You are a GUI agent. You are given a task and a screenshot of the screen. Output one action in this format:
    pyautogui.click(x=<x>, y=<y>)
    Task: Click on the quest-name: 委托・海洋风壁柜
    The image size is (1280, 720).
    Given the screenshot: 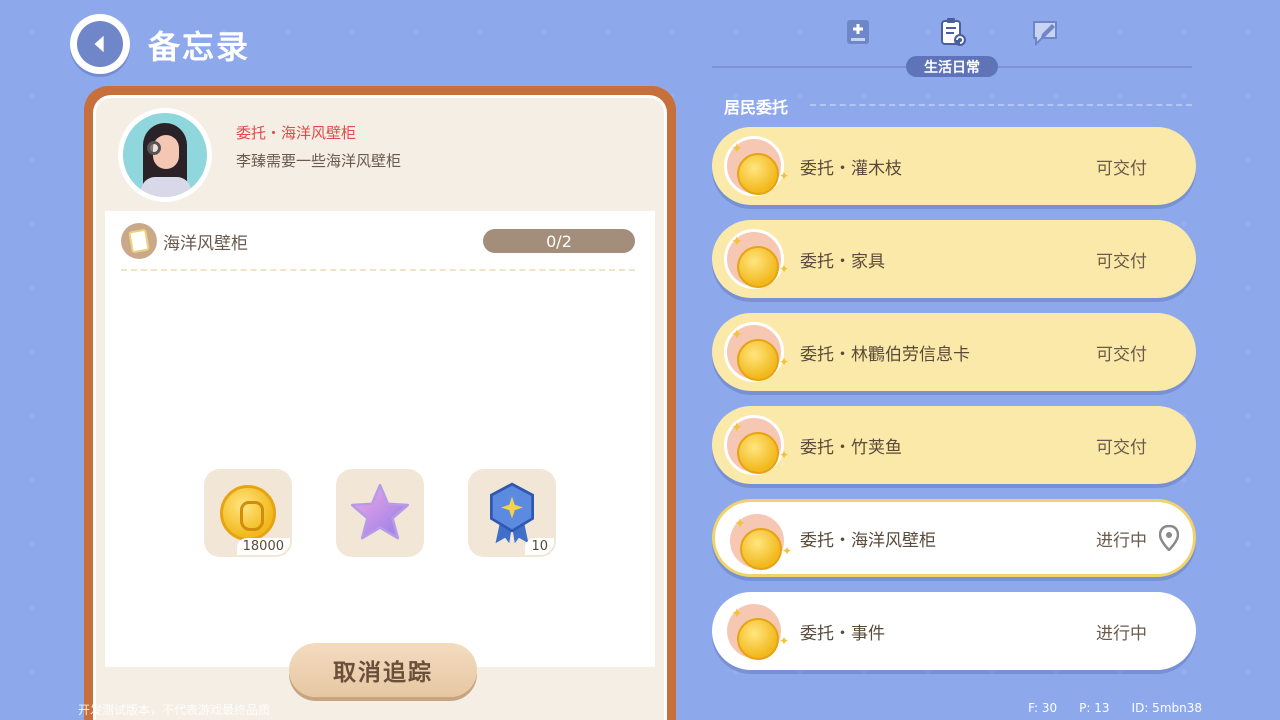 What is the action you would take?
    pyautogui.click(x=868, y=540)
    